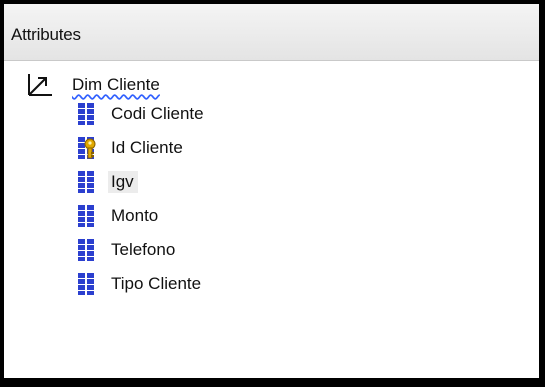  What do you see at coordinates (143, 249) in the screenshot?
I see `attribute-label: Telefono` at bounding box center [143, 249].